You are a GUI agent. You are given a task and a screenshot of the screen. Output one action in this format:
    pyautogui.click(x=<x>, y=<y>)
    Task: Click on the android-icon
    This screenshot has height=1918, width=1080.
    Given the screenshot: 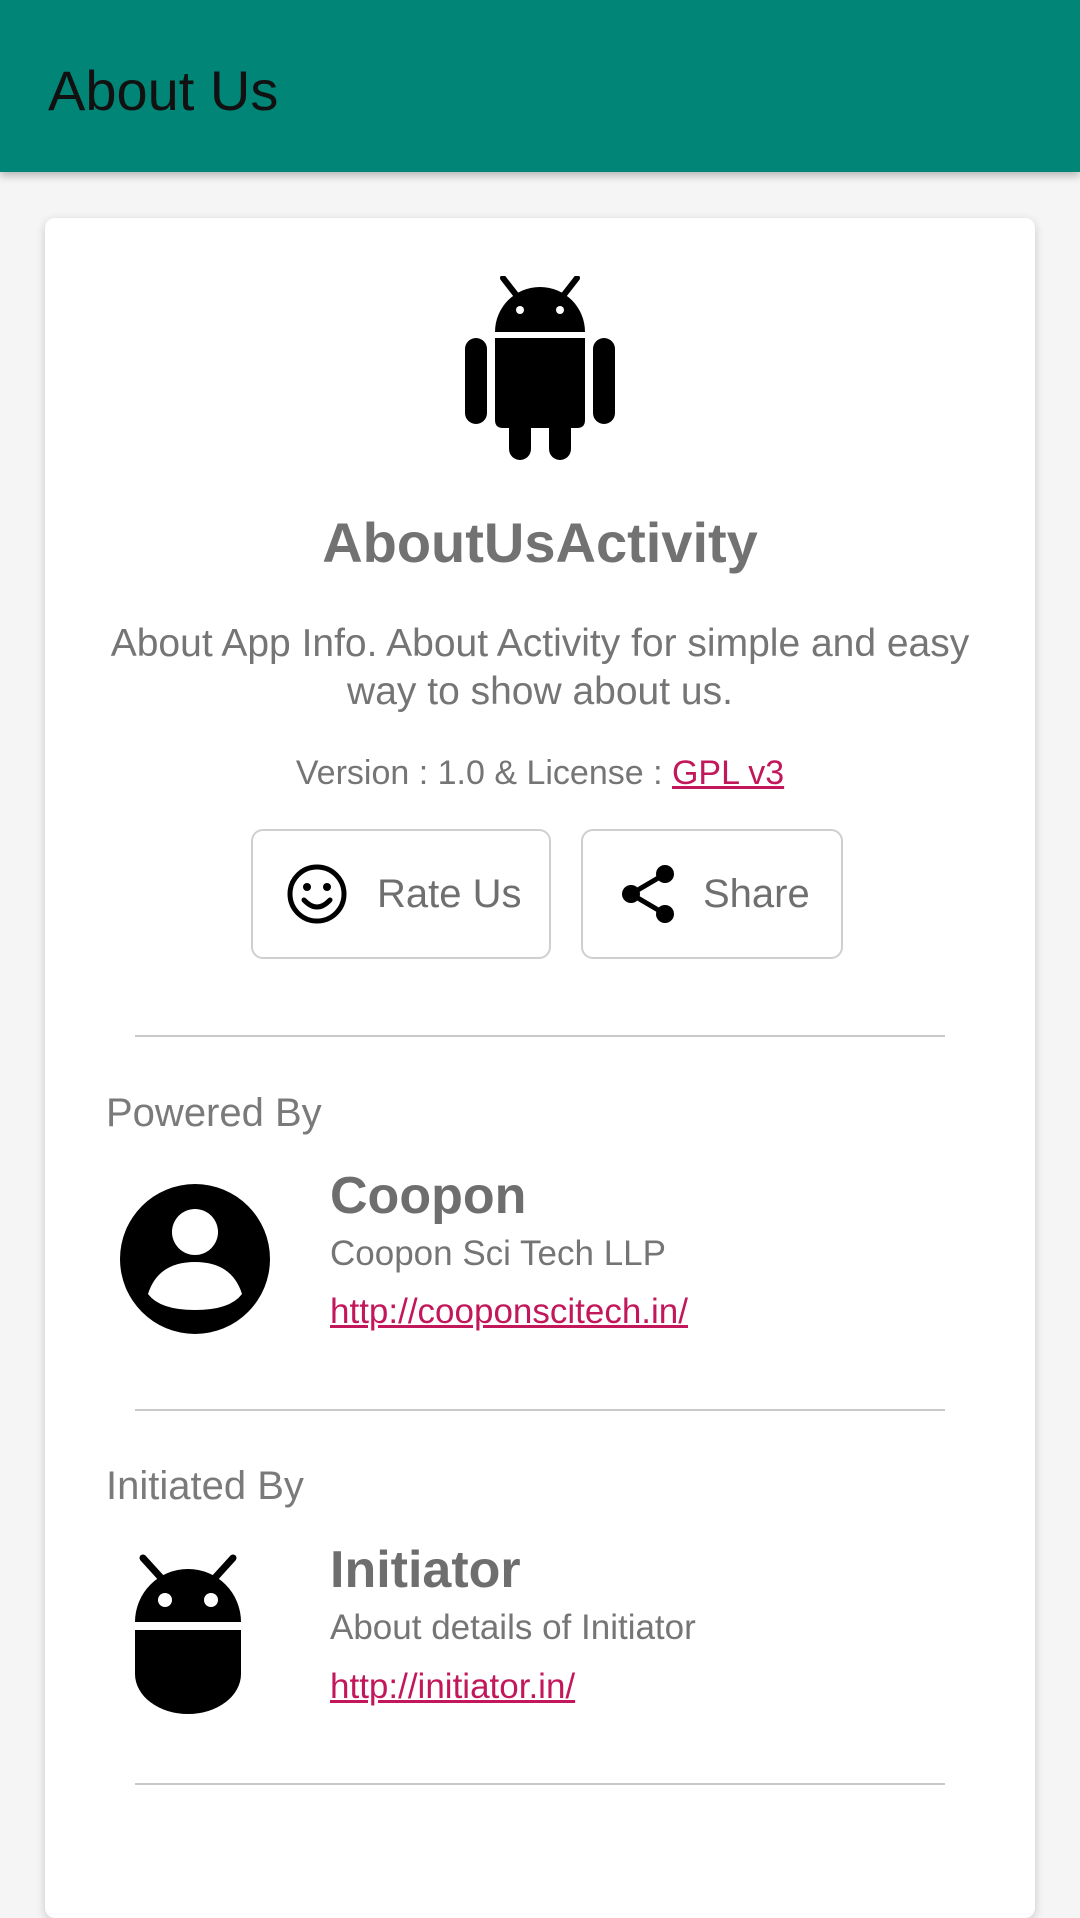 What is the action you would take?
    pyautogui.click(x=540, y=368)
    